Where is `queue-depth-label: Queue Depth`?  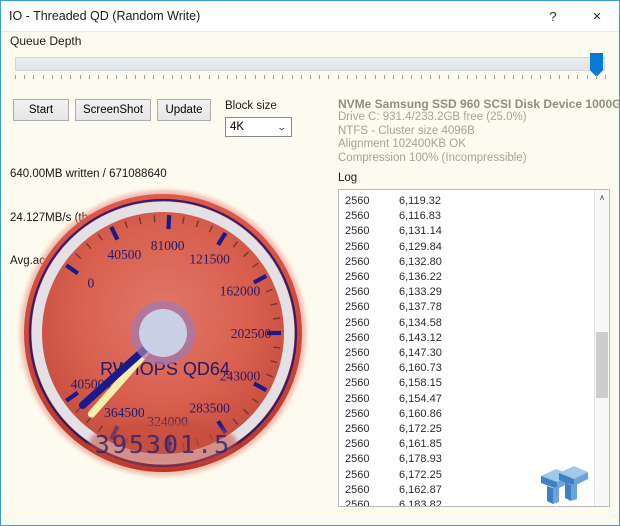 queue-depth-label: Queue Depth is located at coordinates (46, 41).